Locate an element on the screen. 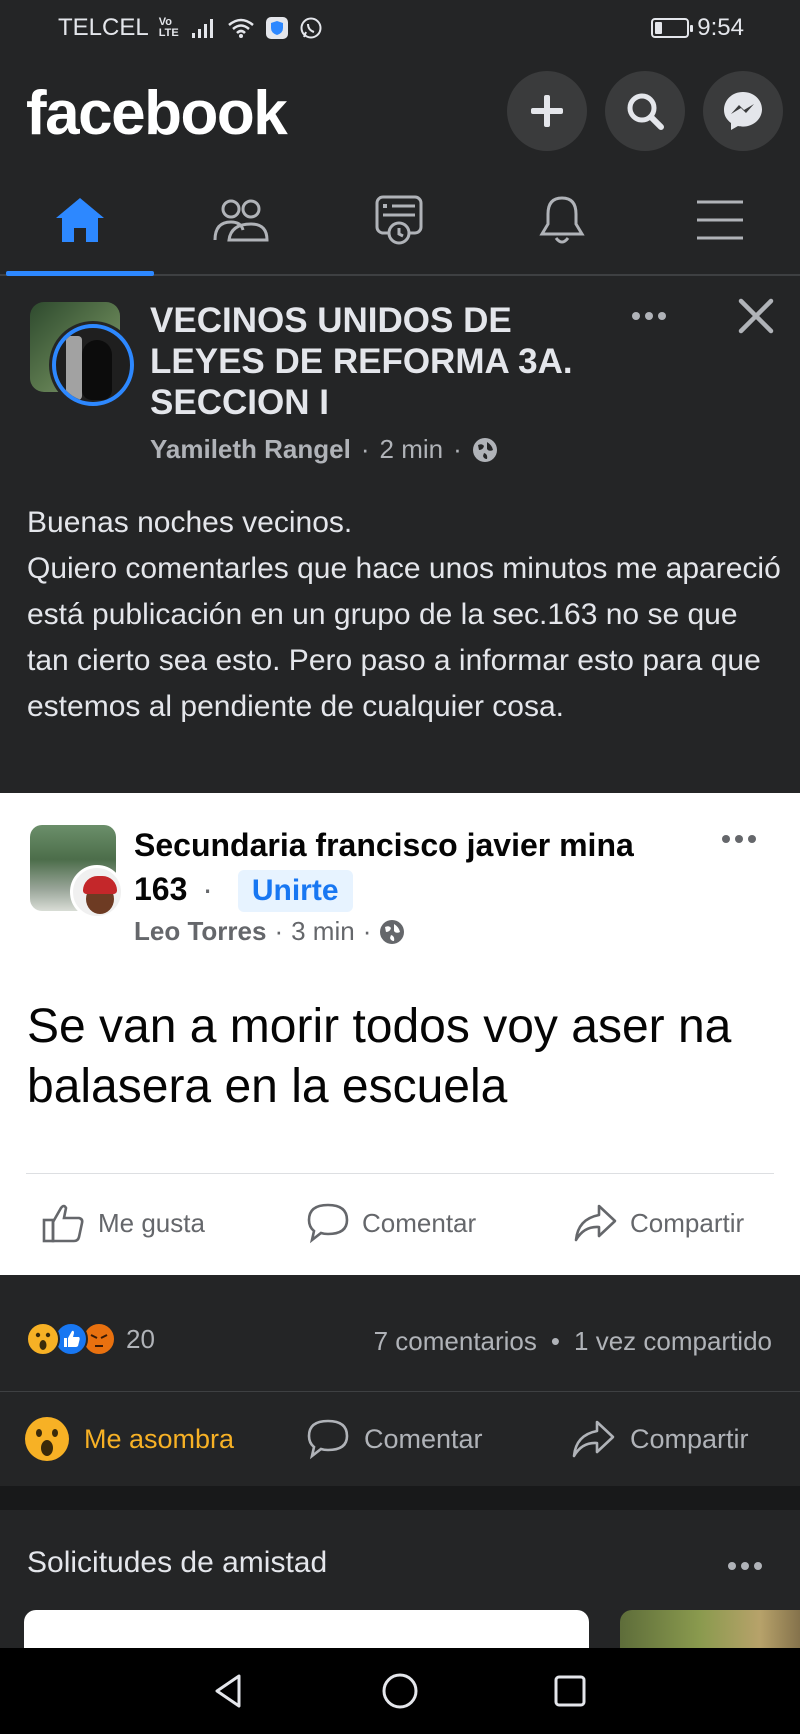 Image resolution: width=800 pixels, height=1734 pixels. like-label: Me gusta is located at coordinates (151, 1222).